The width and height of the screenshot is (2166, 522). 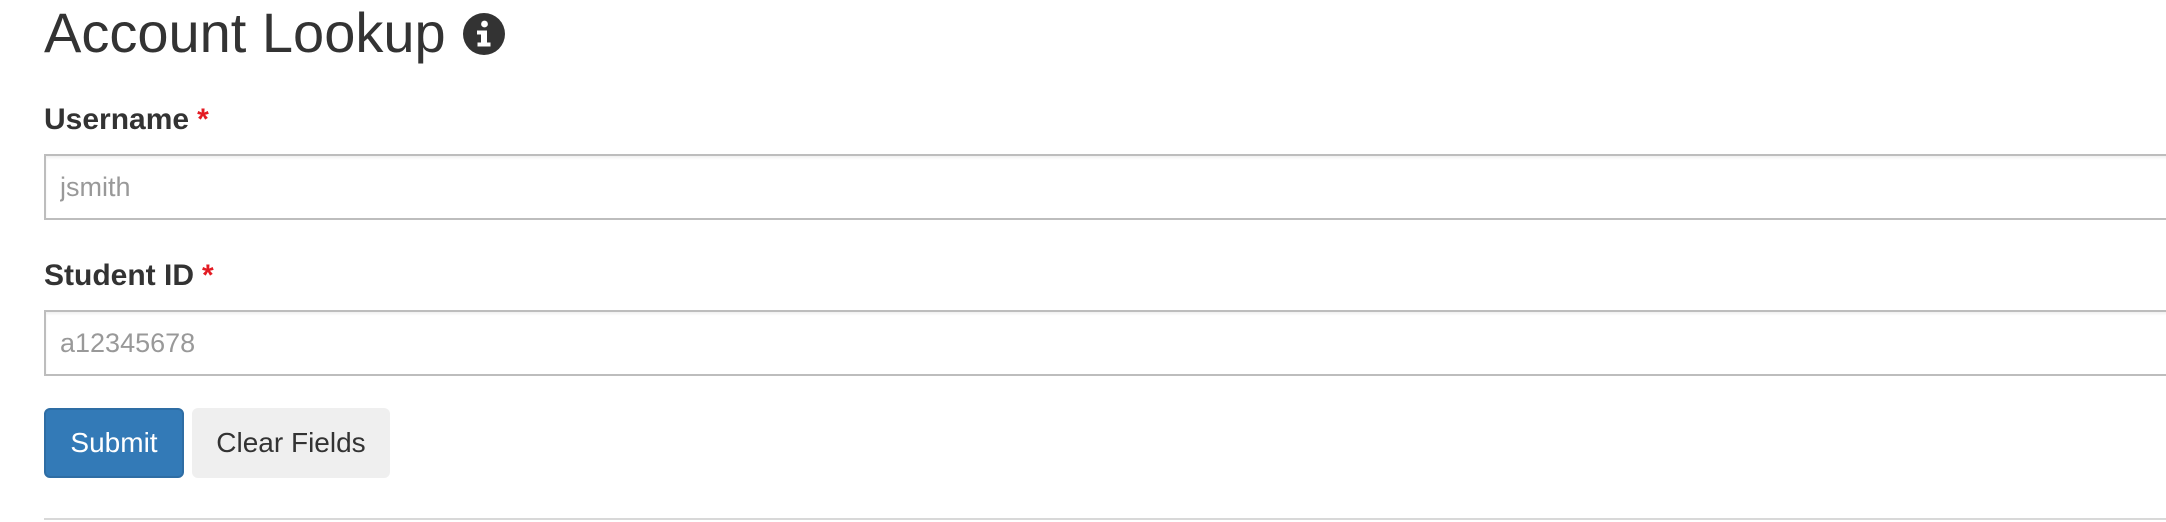 What do you see at coordinates (117, 119) in the screenshot?
I see `username-label-text: Username` at bounding box center [117, 119].